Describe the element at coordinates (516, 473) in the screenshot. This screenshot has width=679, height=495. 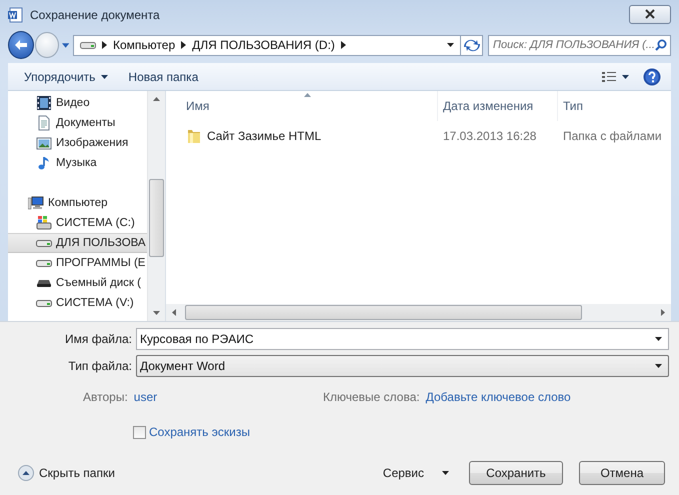
I see `save-button: Сохранить` at that location.